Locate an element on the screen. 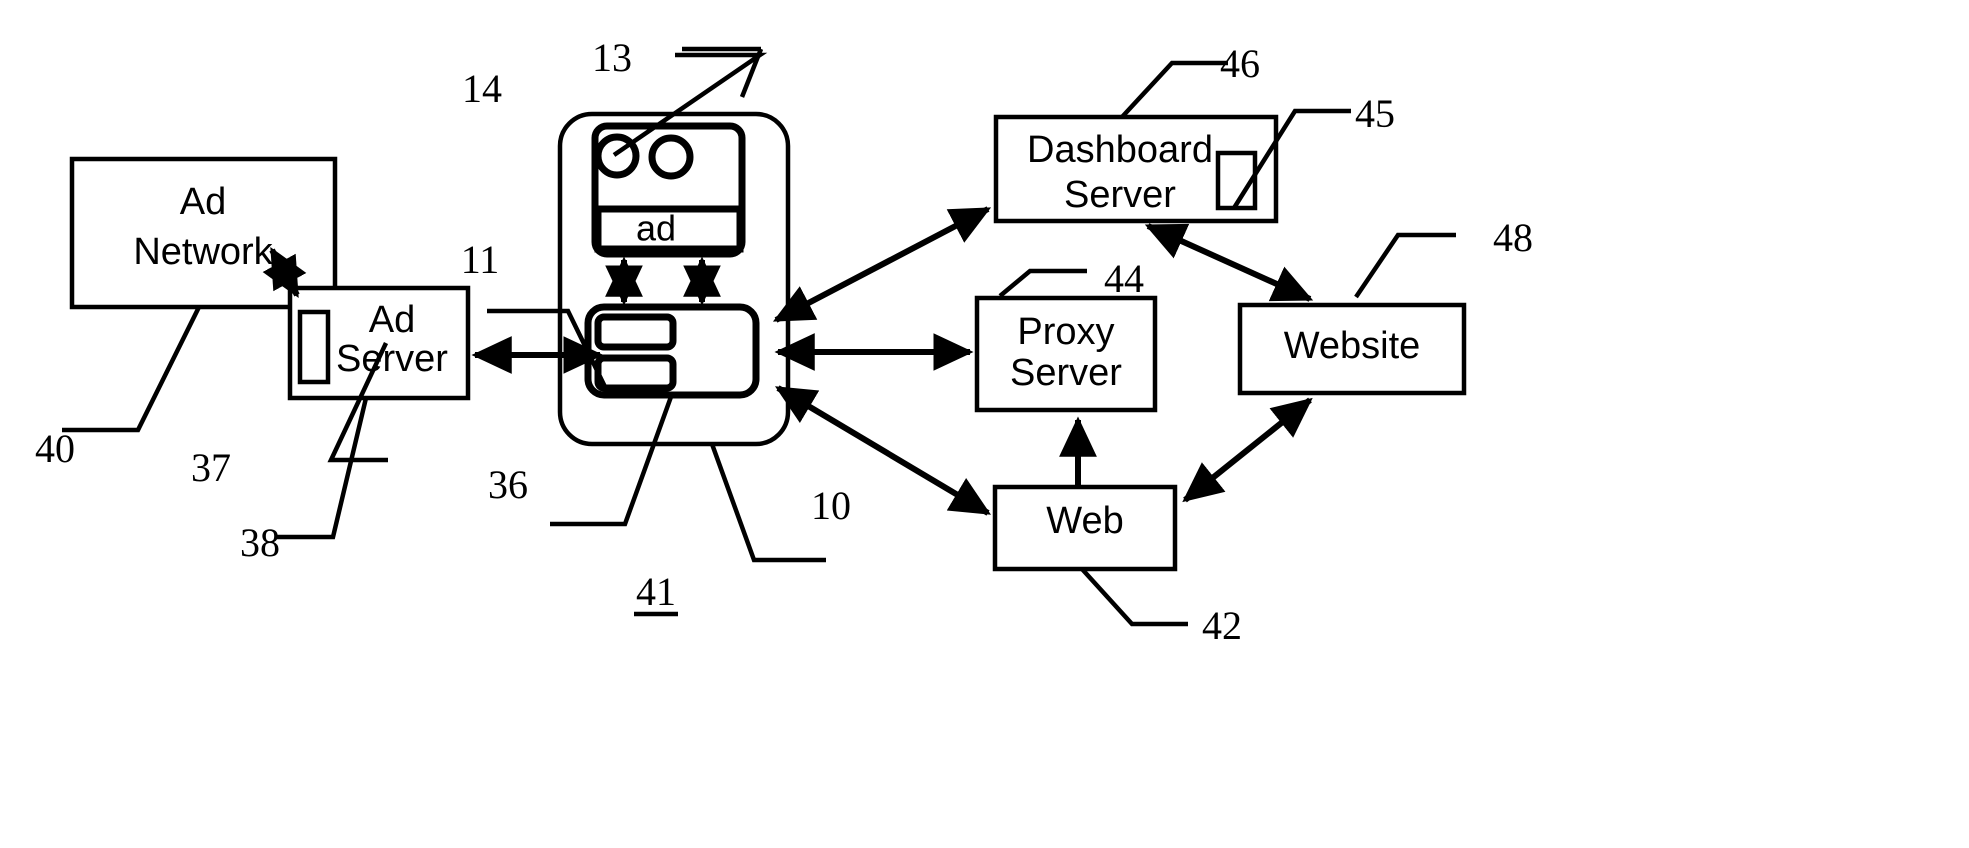  ref-numeral-14: 14 is located at coordinates (482, 88).